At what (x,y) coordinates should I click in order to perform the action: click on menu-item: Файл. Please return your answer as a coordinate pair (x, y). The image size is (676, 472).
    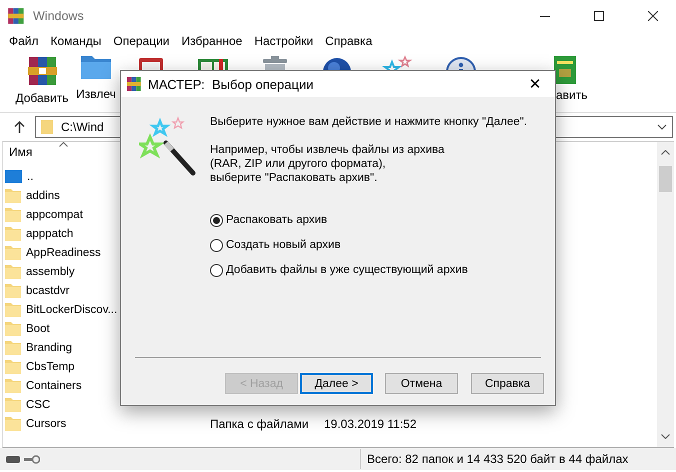
    Looking at the image, I should click on (24, 42).